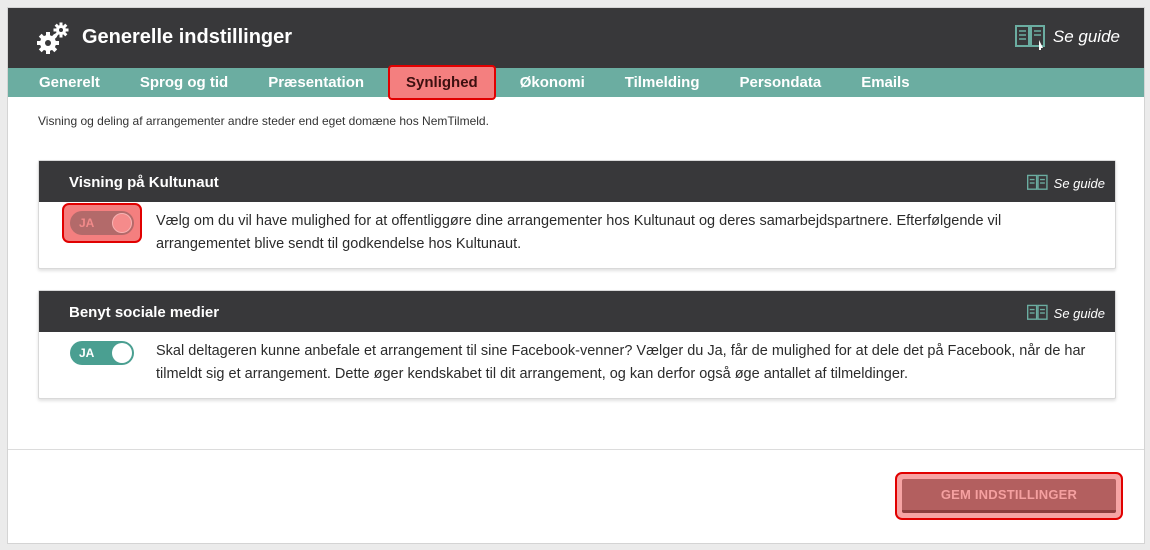 The image size is (1150, 550). I want to click on tab-tilmelding: Tilmelding, so click(662, 82).